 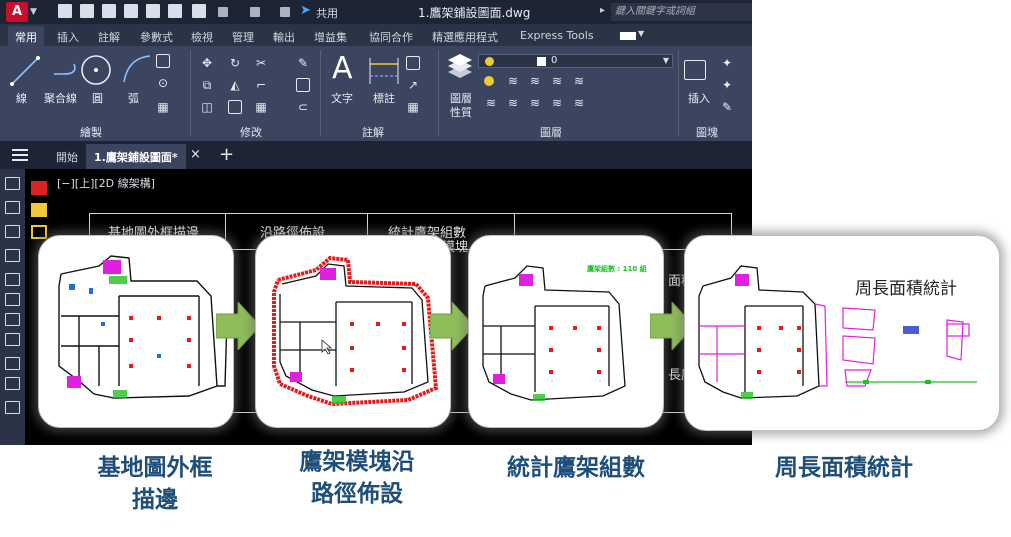 What do you see at coordinates (284, 37) in the screenshot?
I see `tab-output: 輸出` at bounding box center [284, 37].